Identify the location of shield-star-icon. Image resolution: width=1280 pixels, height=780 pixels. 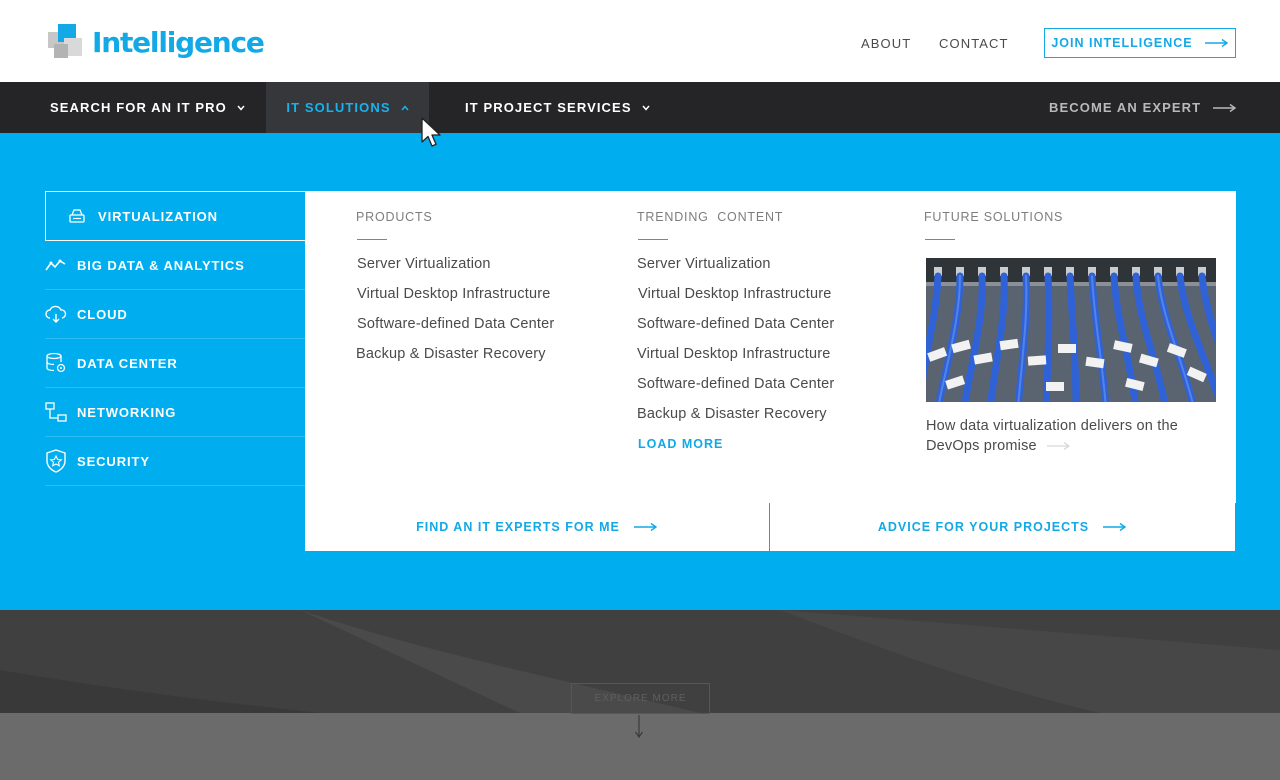
(56, 461).